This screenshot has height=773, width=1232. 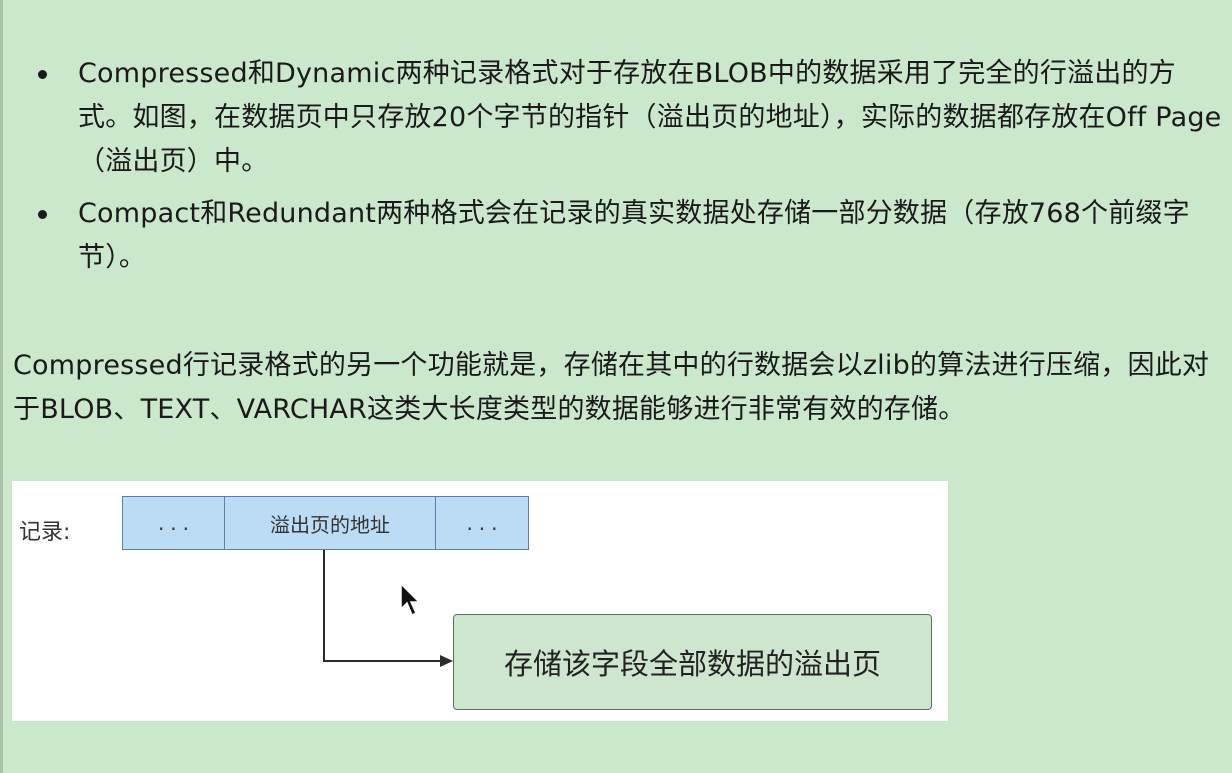 What do you see at coordinates (692, 662) in the screenshot?
I see `overflow-page-box: 存储该字段全部数据的溢出页` at bounding box center [692, 662].